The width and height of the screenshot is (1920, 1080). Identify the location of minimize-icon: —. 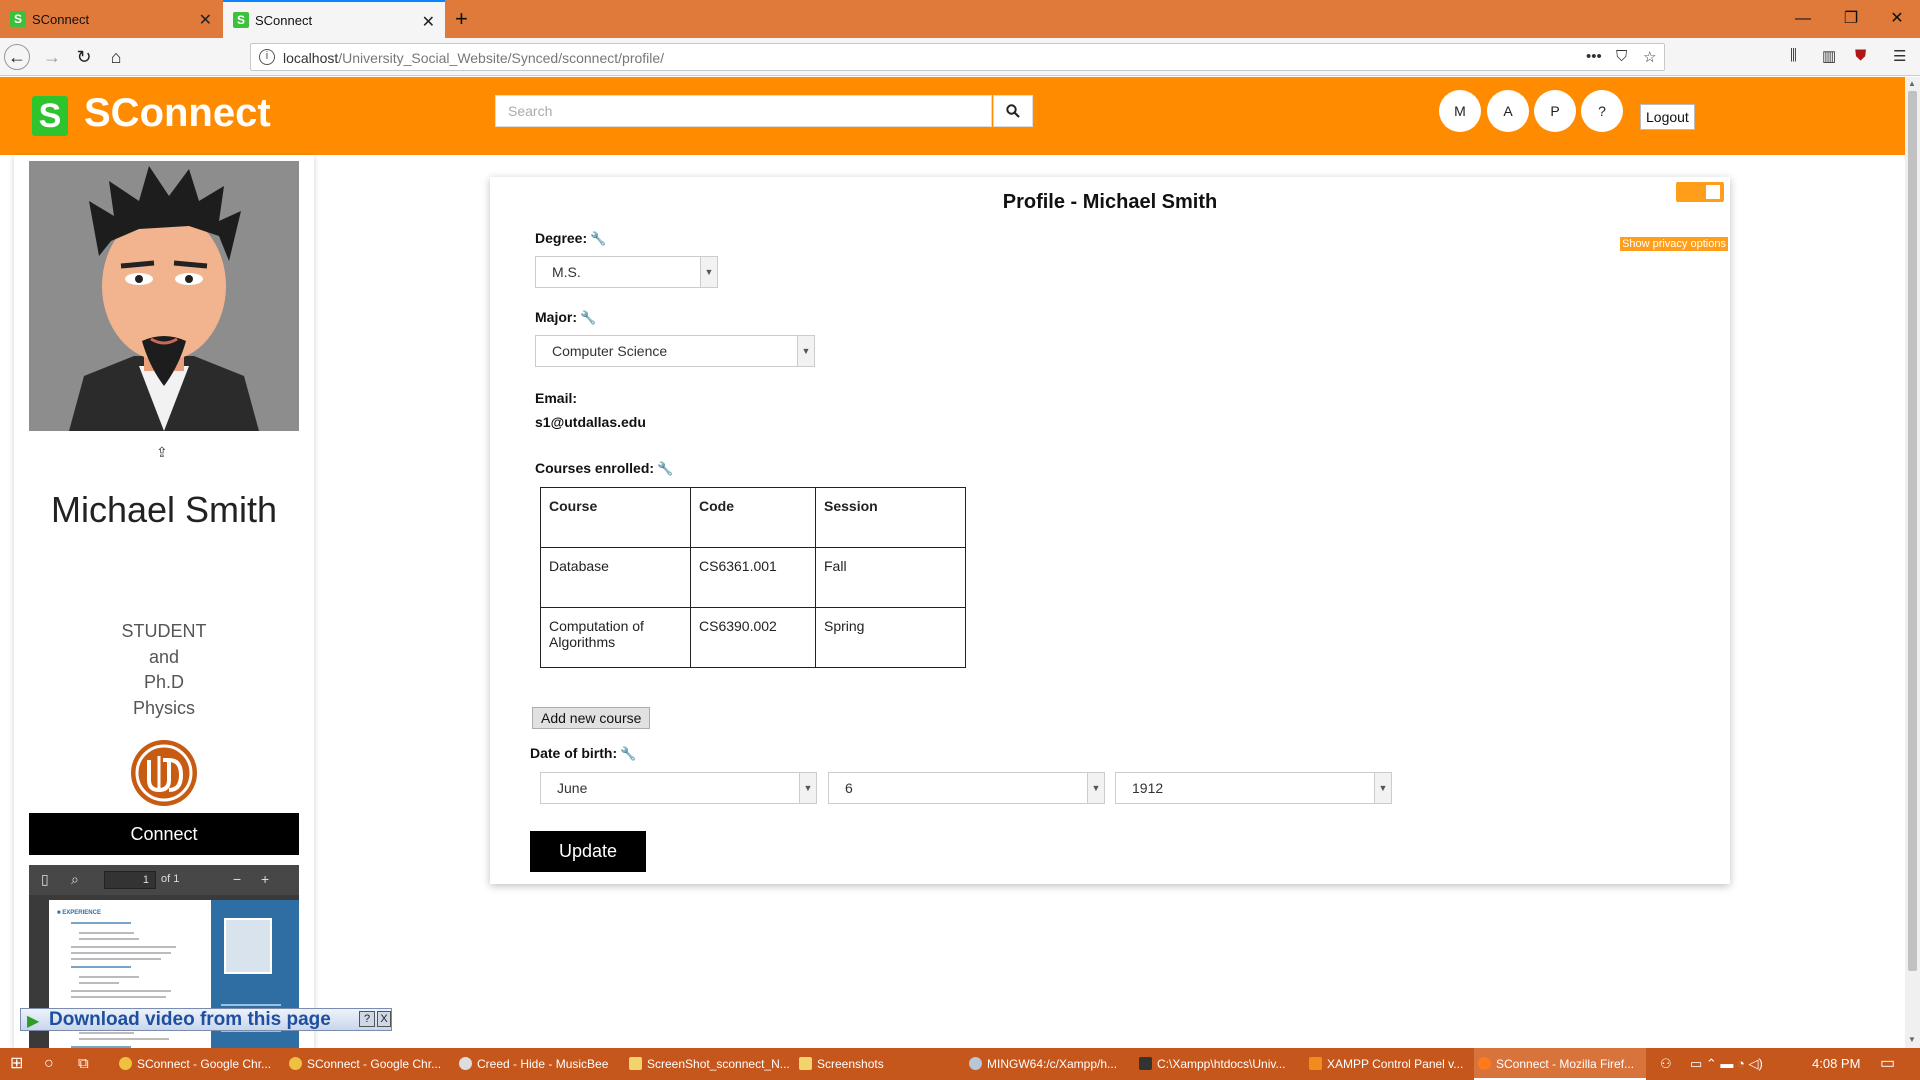
(1803, 19).